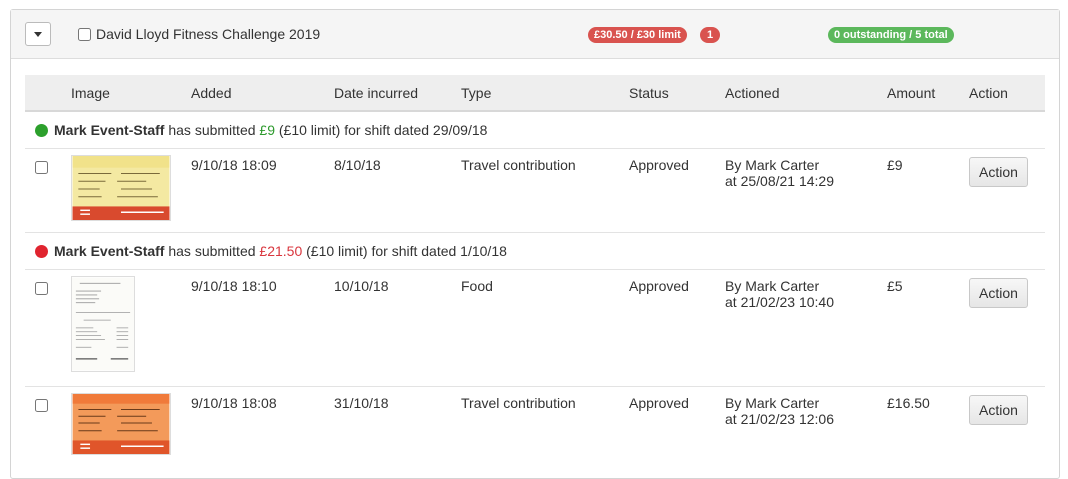 The image size is (1068, 479). I want to click on actioned-cell: By Mark Carter at 25/08/21 14:29, so click(796, 189).